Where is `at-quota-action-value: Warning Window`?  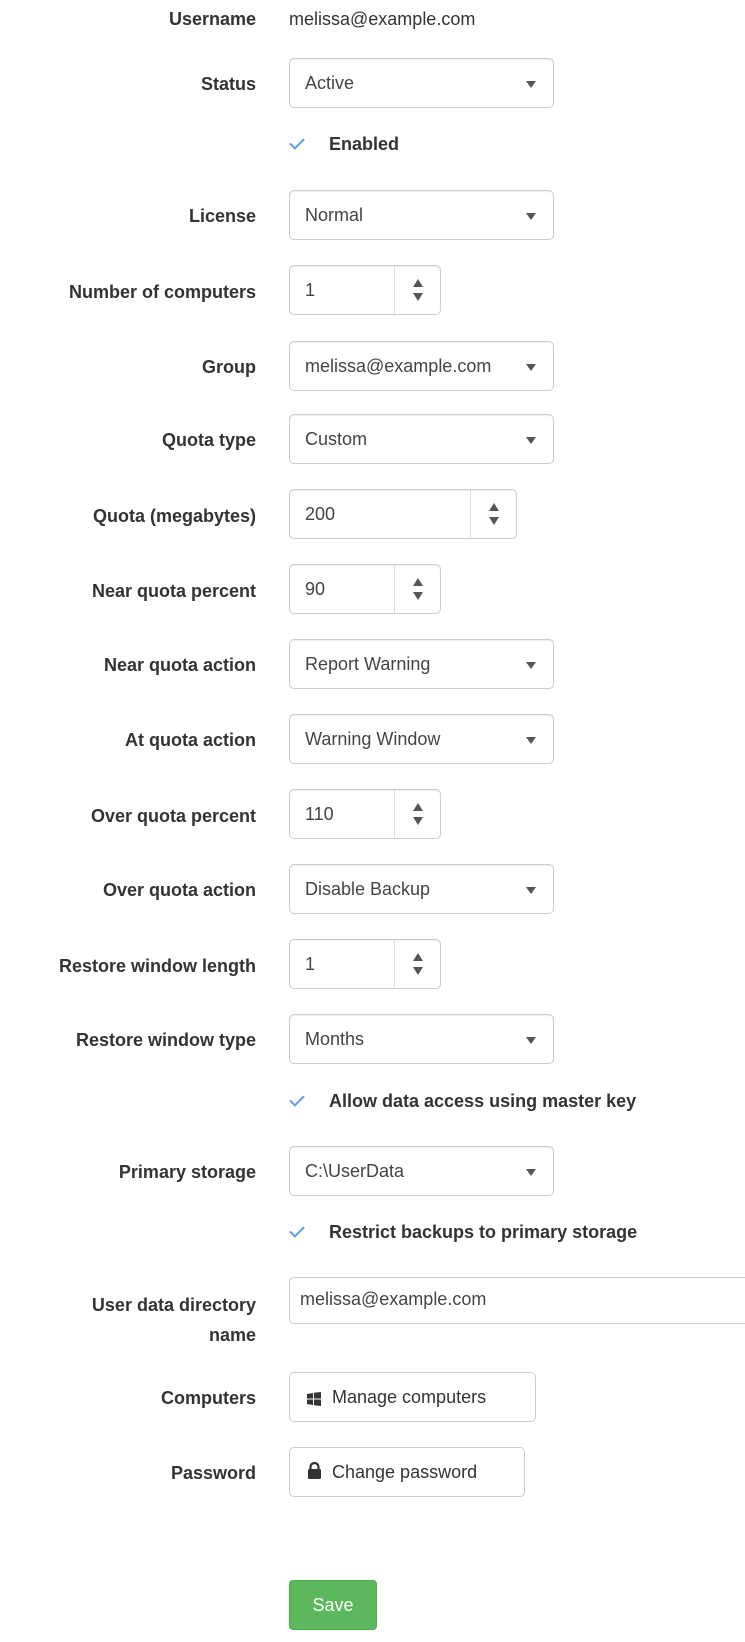
at-quota-action-value: Warning Window is located at coordinates (373, 739).